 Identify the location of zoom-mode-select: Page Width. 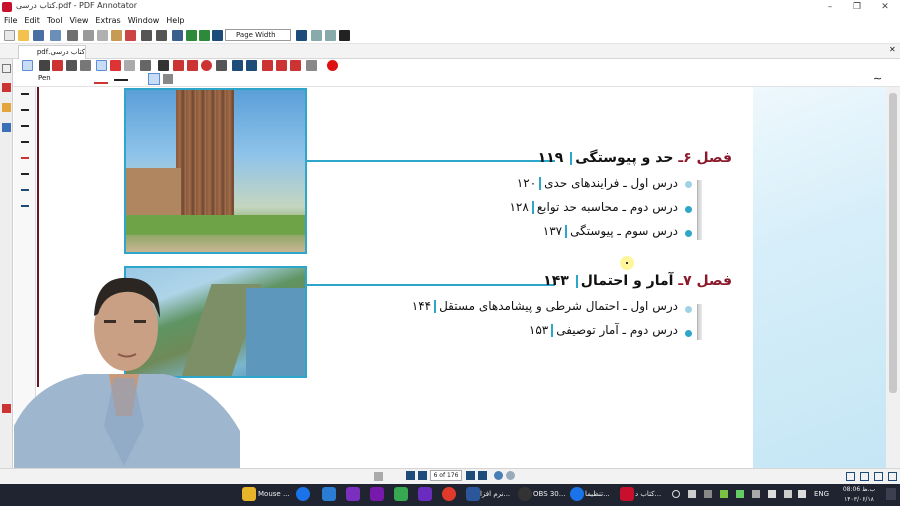
(258, 35).